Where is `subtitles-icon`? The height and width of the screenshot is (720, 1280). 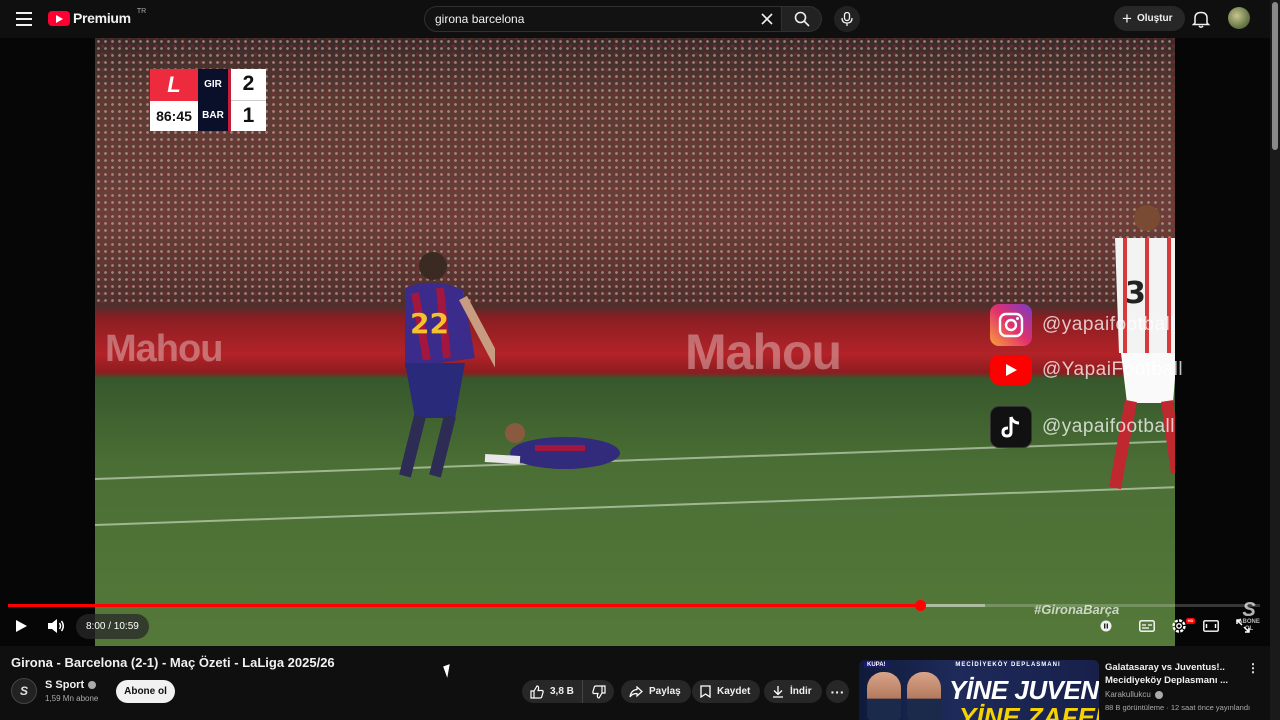
subtitles-icon is located at coordinates (1147, 626).